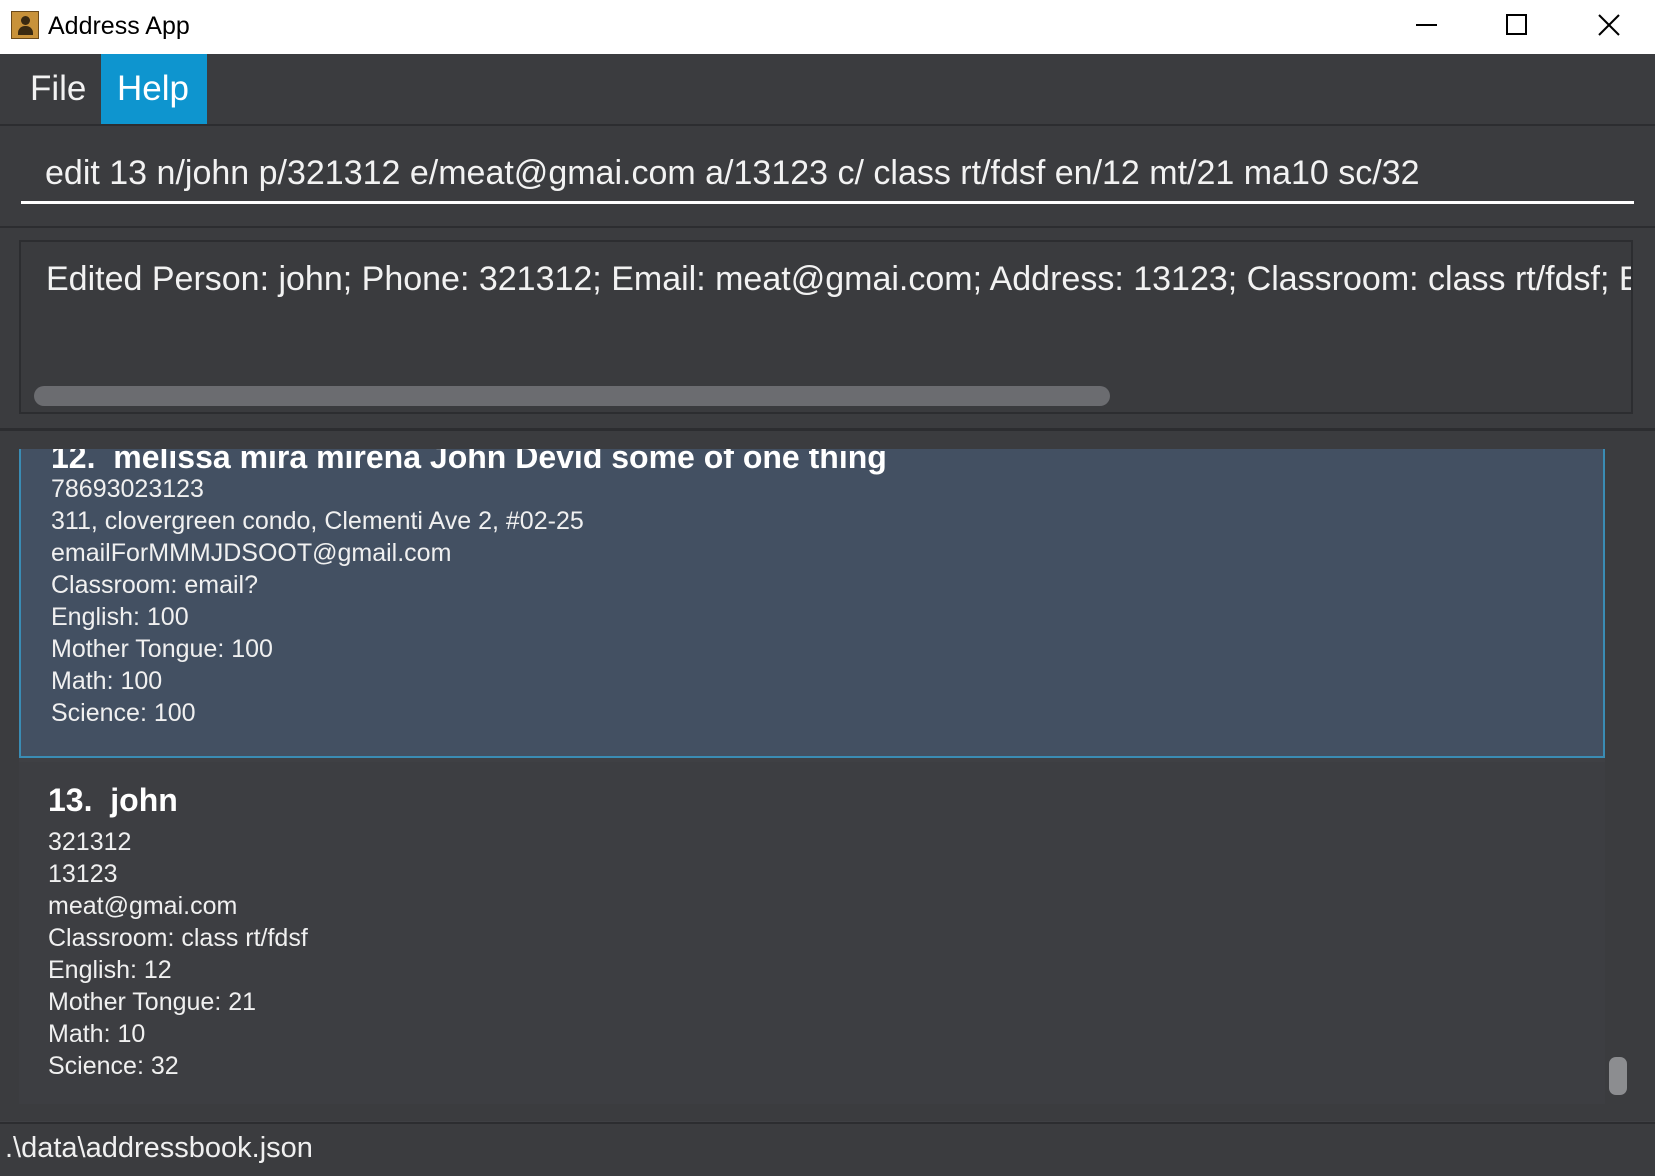 The height and width of the screenshot is (1176, 1655). What do you see at coordinates (58, 89) in the screenshot?
I see `menu-file: File` at bounding box center [58, 89].